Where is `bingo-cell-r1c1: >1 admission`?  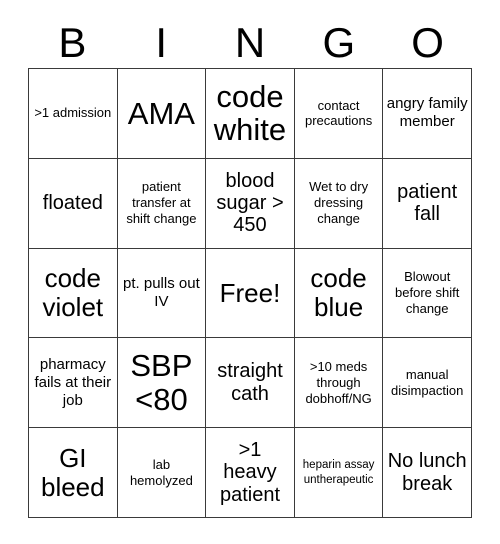 bingo-cell-r1c1: >1 admission is located at coordinates (73, 114).